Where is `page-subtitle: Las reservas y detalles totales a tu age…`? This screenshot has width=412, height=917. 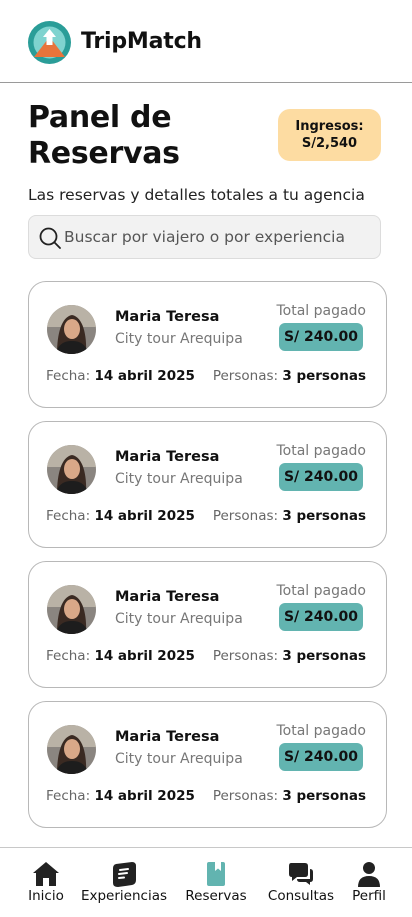
page-subtitle: Las reservas y detalles totales a tu age… is located at coordinates (196, 195).